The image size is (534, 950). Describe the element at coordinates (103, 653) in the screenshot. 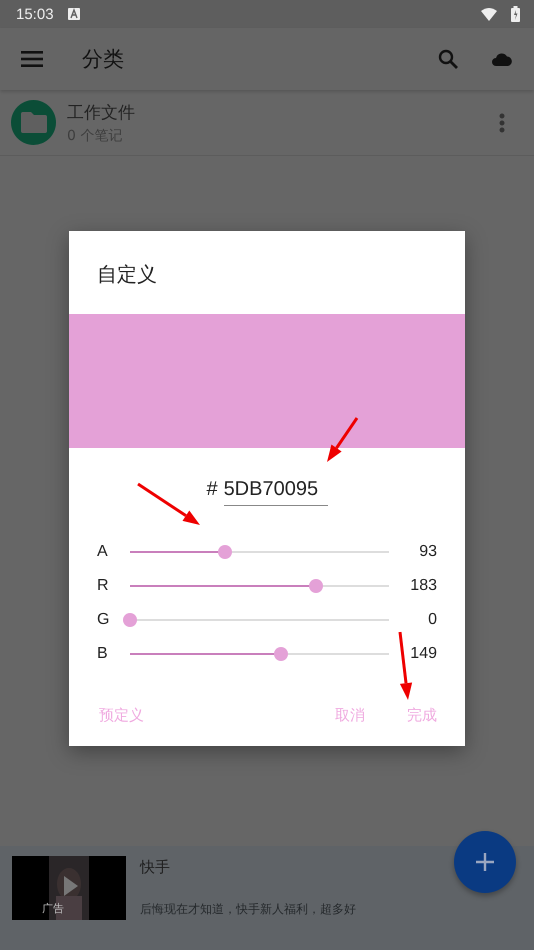

I see `channel-label: B` at that location.